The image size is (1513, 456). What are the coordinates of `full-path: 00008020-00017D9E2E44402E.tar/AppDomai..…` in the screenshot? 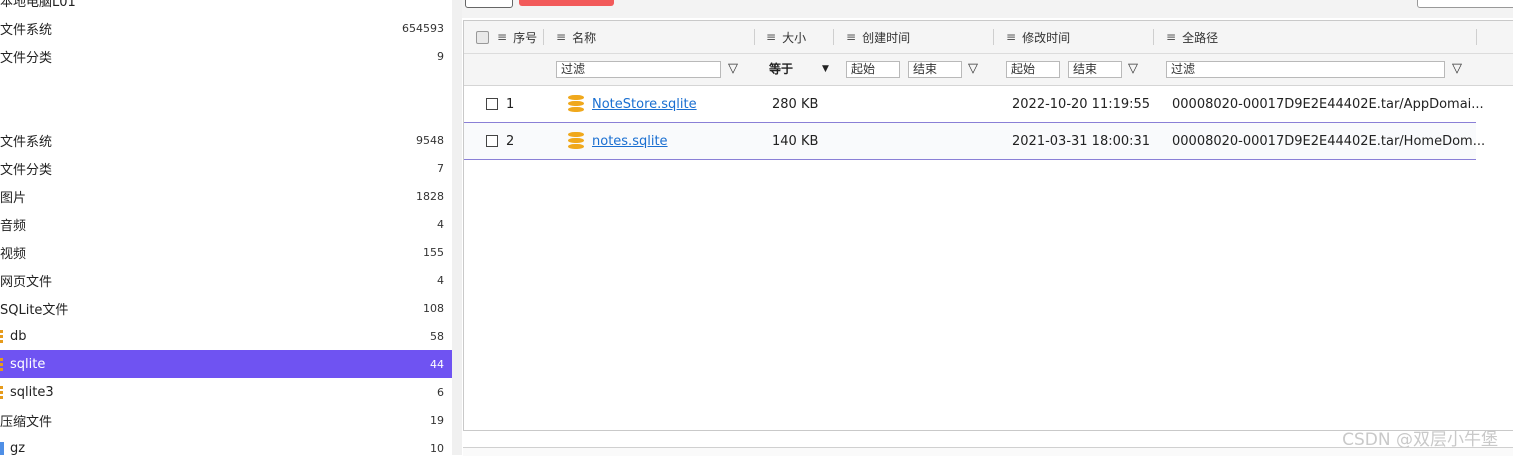 It's located at (1328, 104).